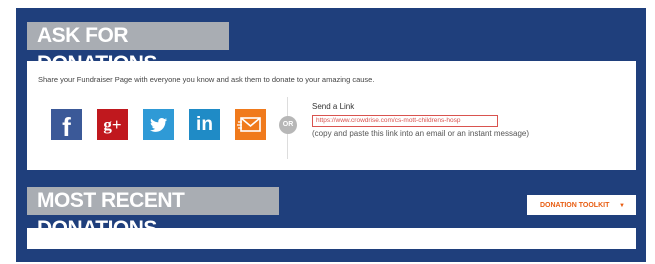  I want to click on google-plus-icon: g+, so click(112, 124).